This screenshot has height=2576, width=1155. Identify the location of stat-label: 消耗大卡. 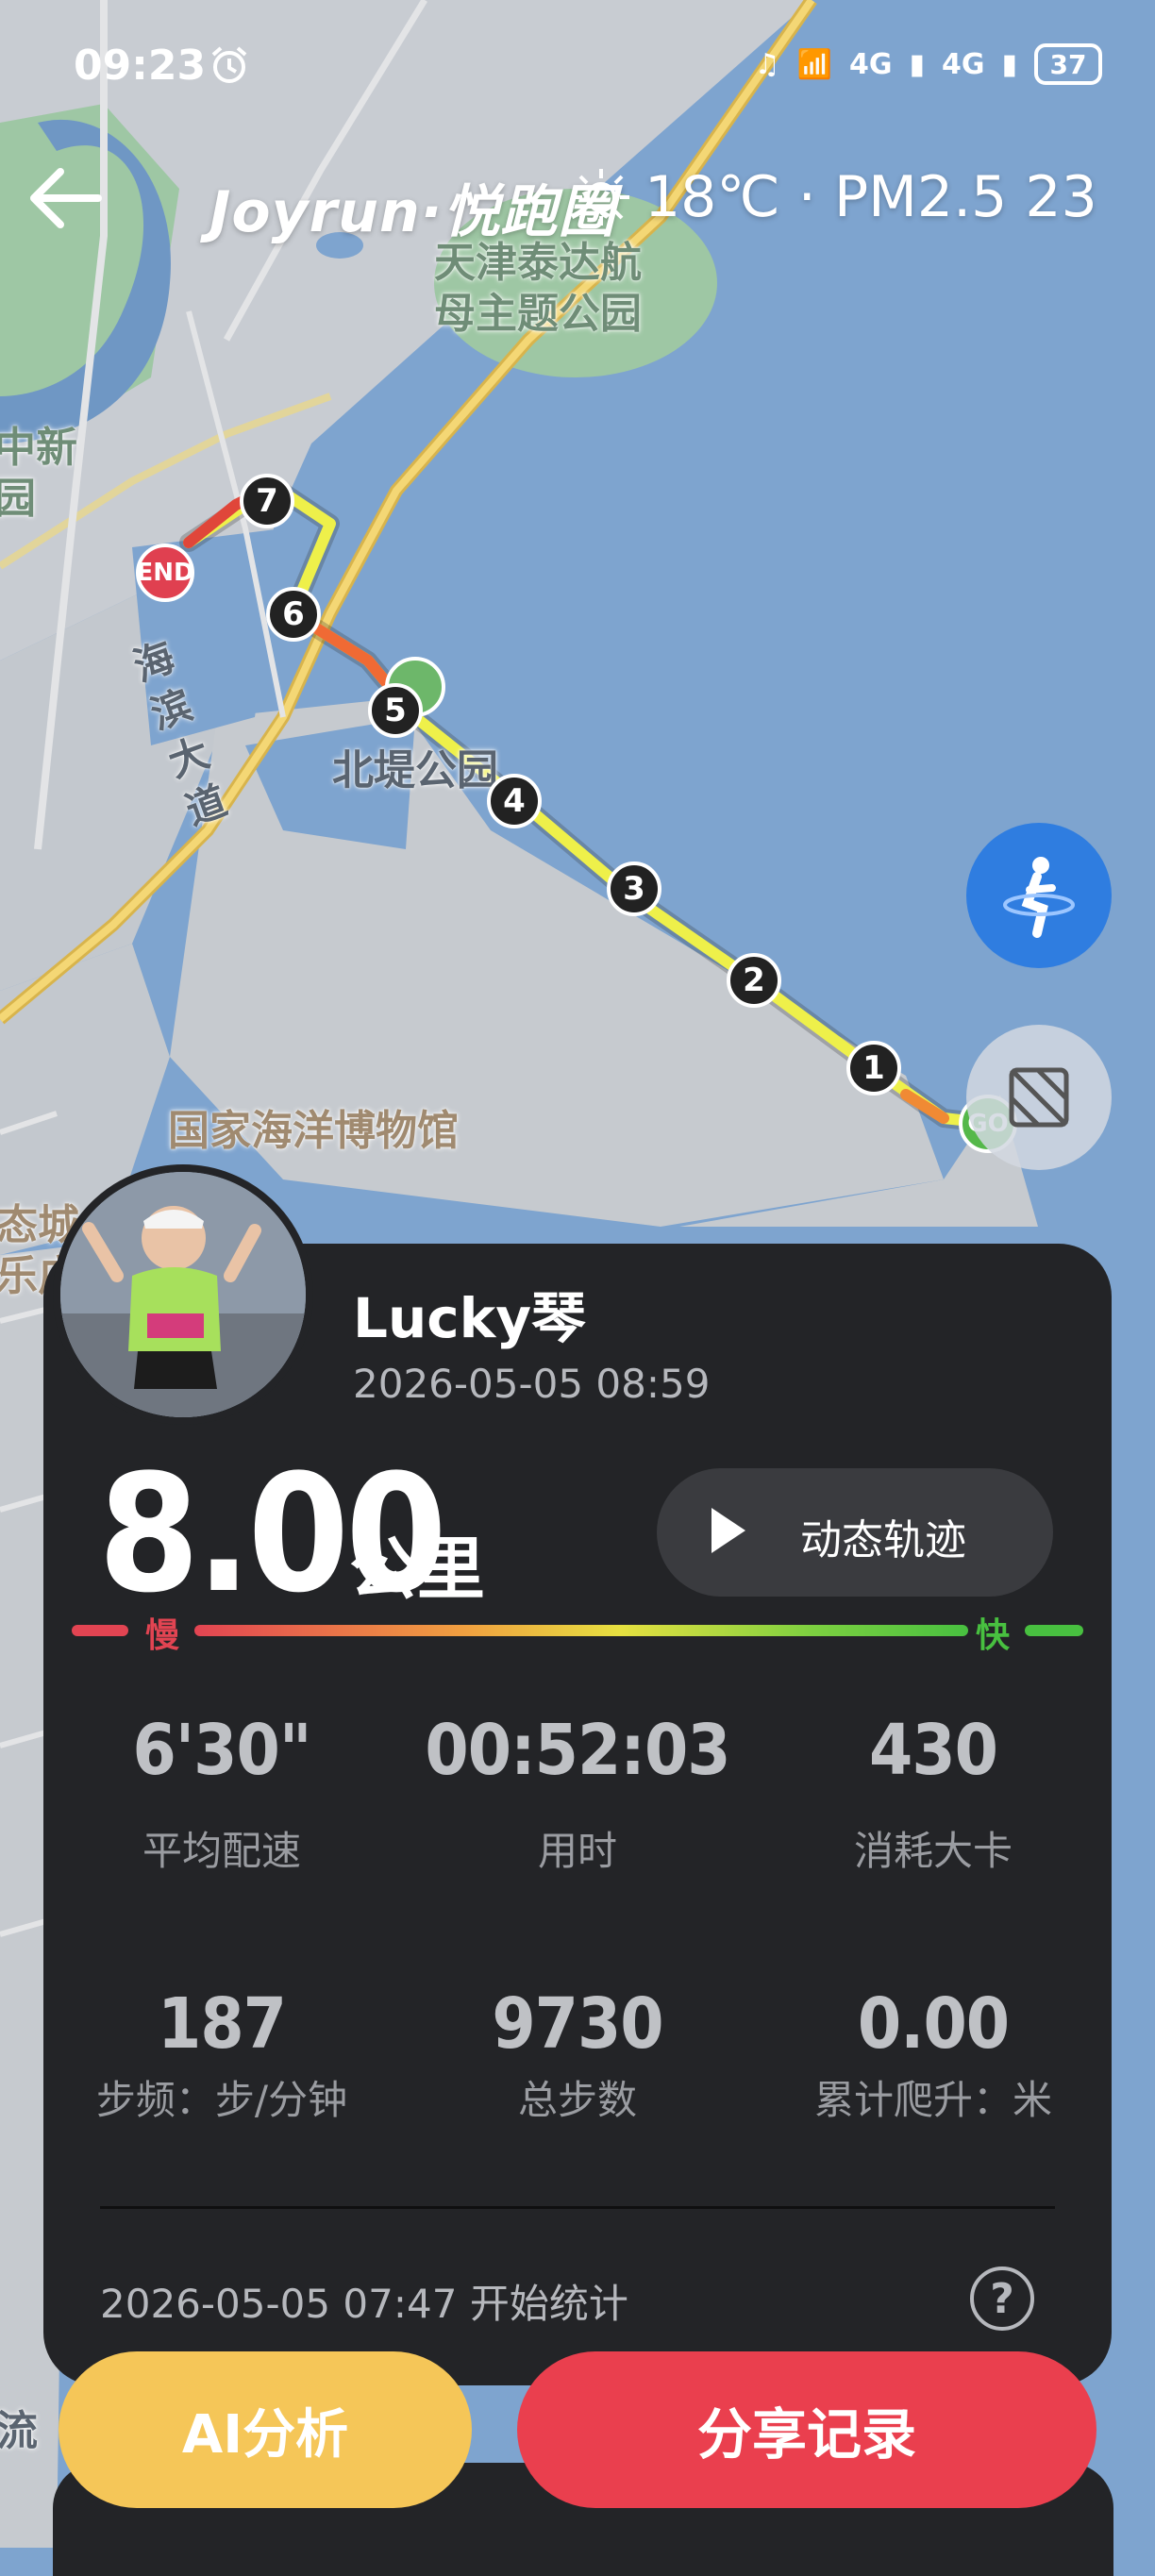
(933, 1851).